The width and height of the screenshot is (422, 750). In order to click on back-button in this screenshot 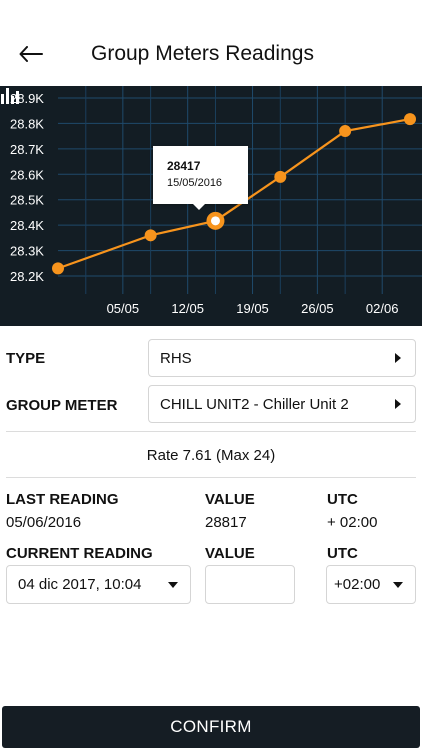, I will do `click(31, 54)`.